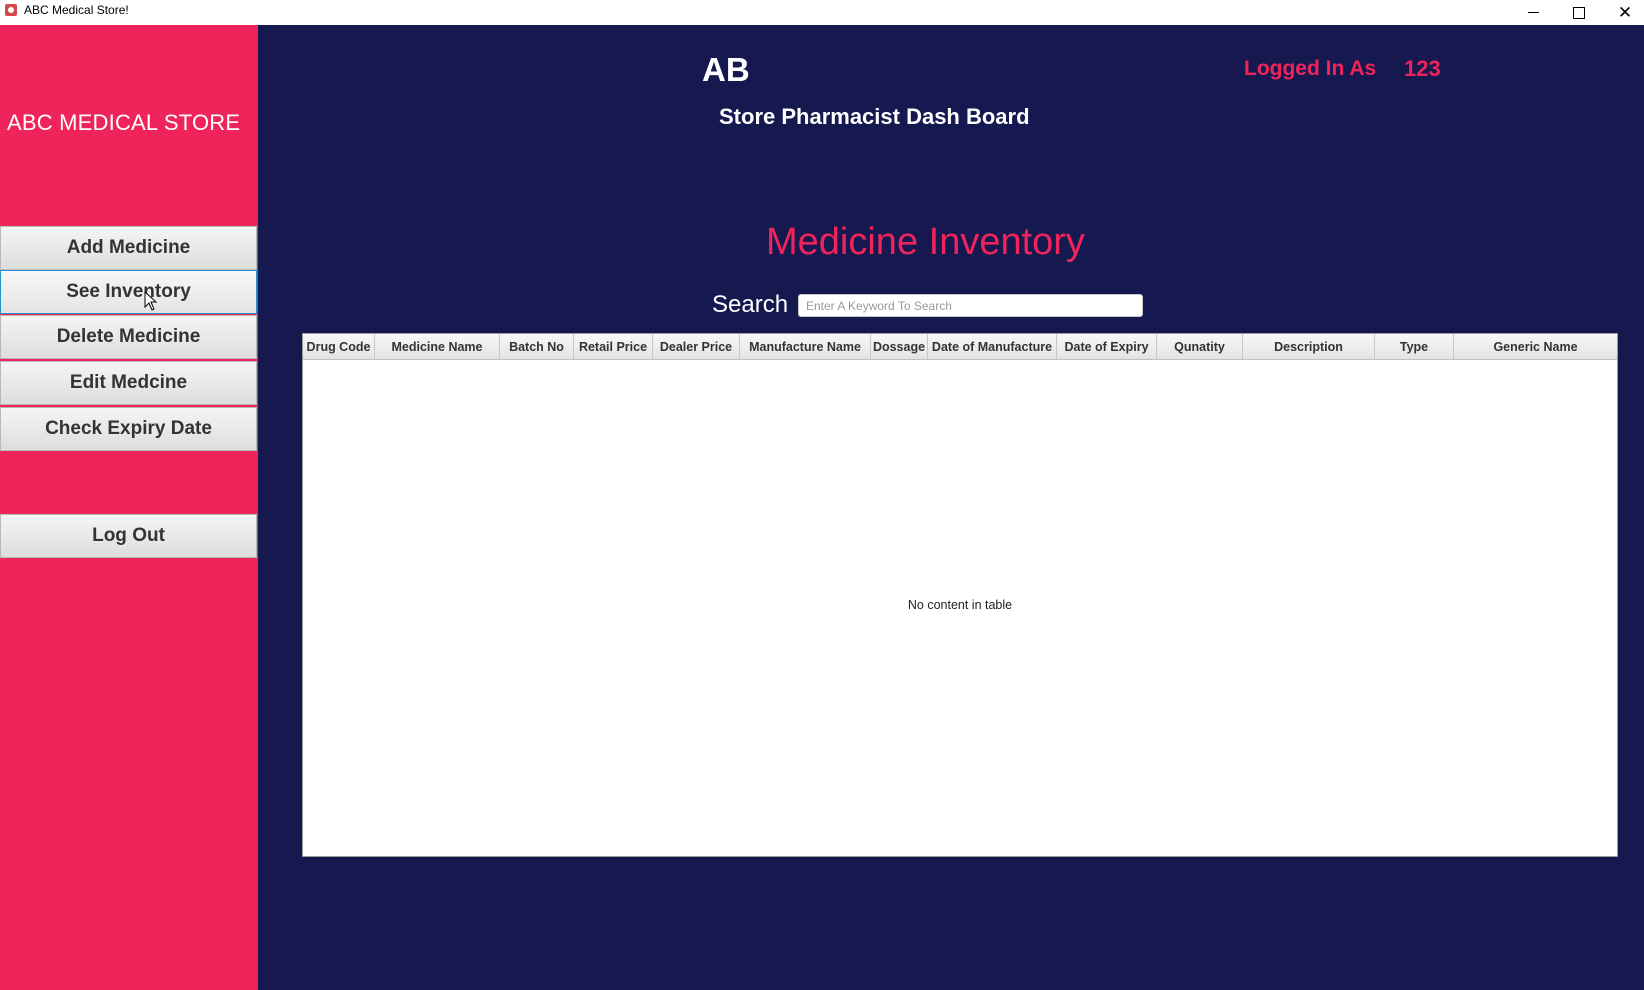 The image size is (1644, 990). I want to click on column-header: Batch No, so click(537, 346).